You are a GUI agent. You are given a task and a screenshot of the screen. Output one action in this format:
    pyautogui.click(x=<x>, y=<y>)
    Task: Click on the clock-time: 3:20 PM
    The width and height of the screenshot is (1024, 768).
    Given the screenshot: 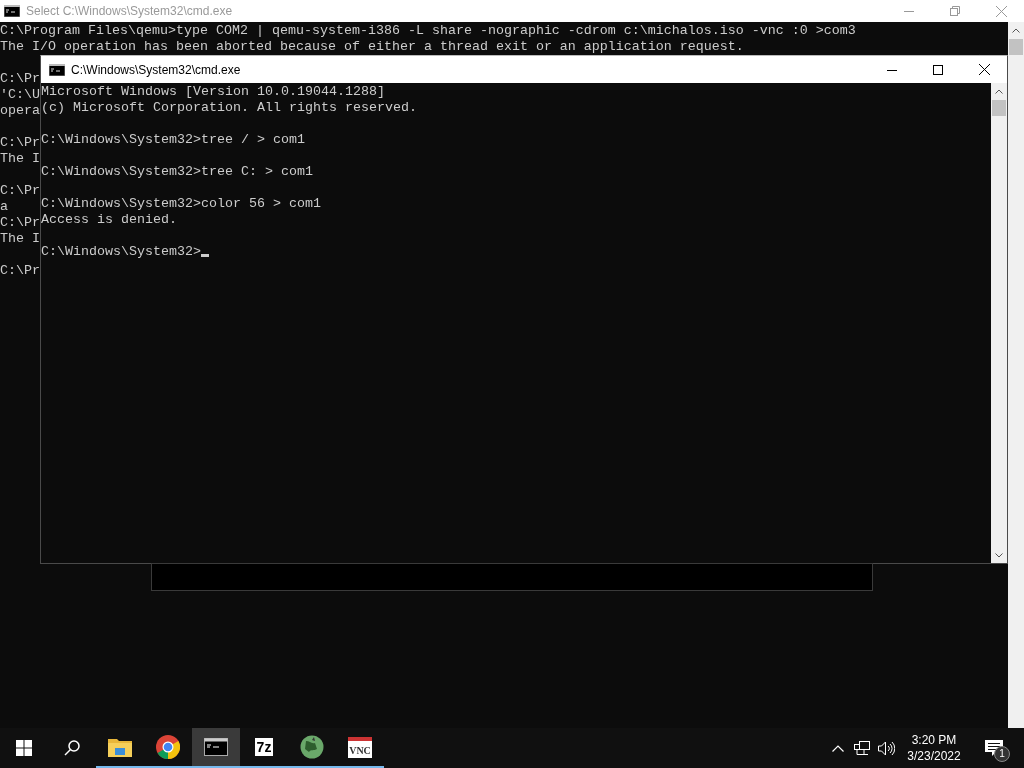 What is the action you would take?
    pyautogui.click(x=934, y=740)
    